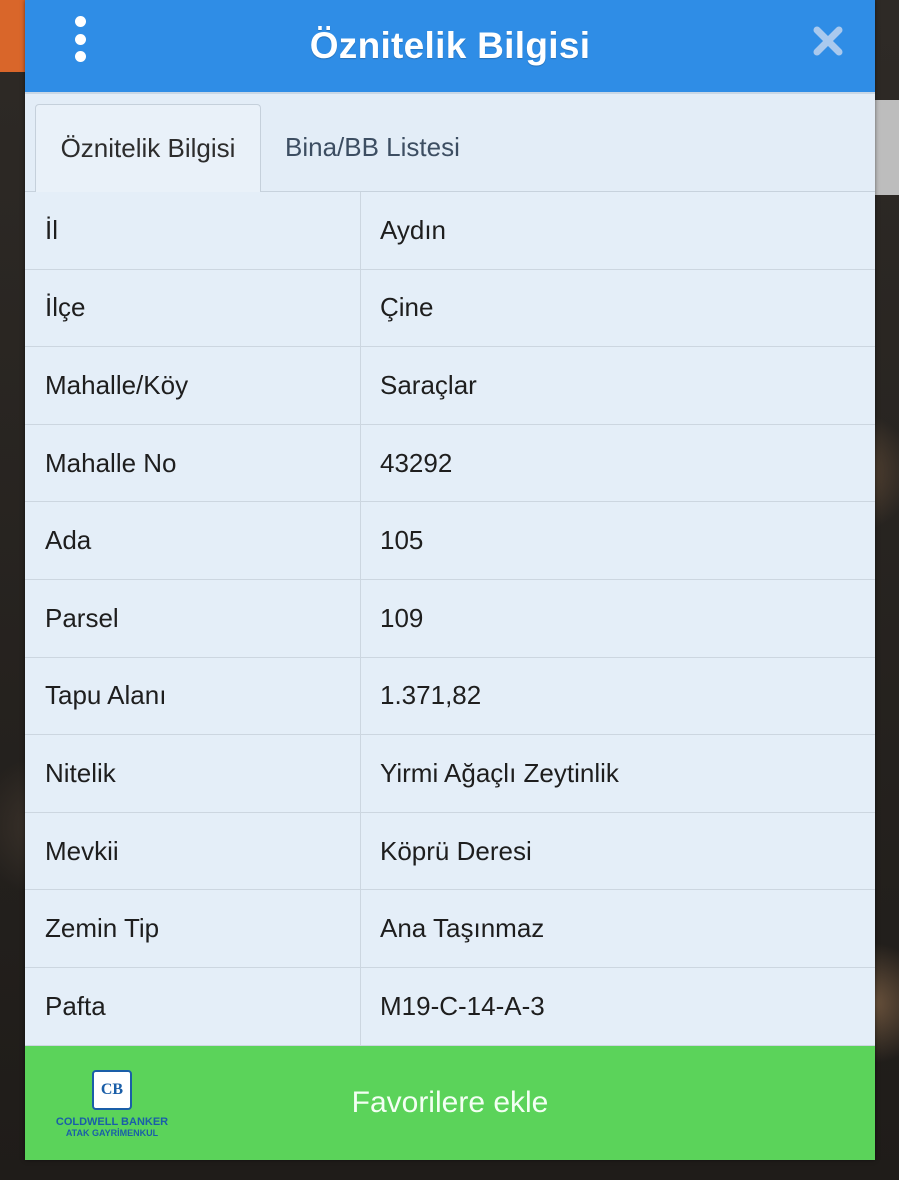 The width and height of the screenshot is (899, 1180). Describe the element at coordinates (193, 540) in the screenshot. I see `attribute-key: Ada` at that location.